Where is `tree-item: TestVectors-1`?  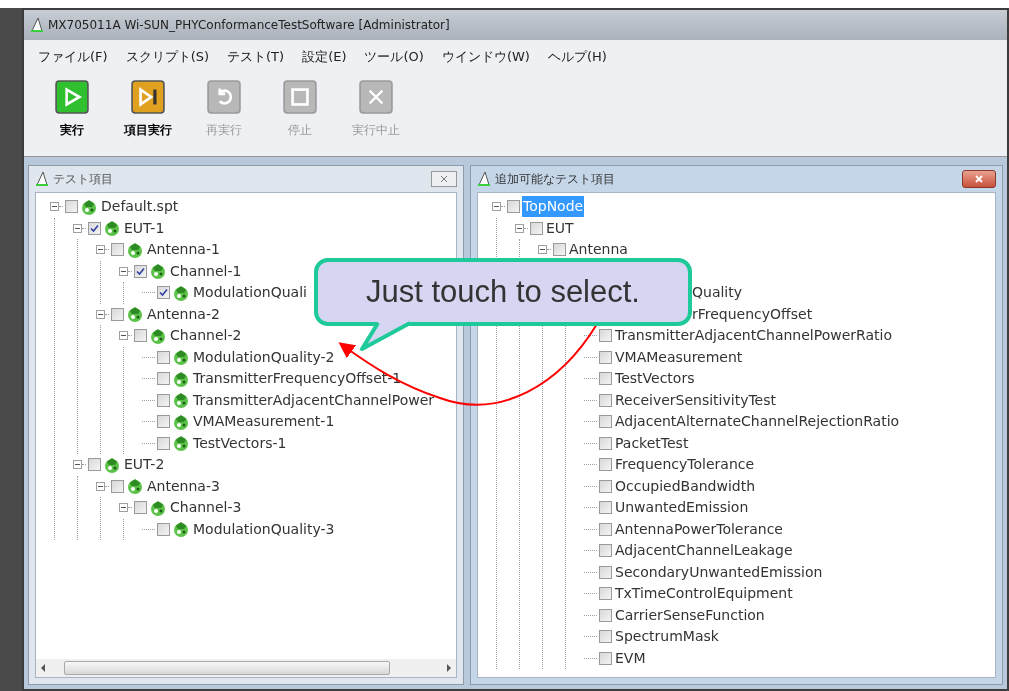 tree-item: TestVectors-1 is located at coordinates (240, 443).